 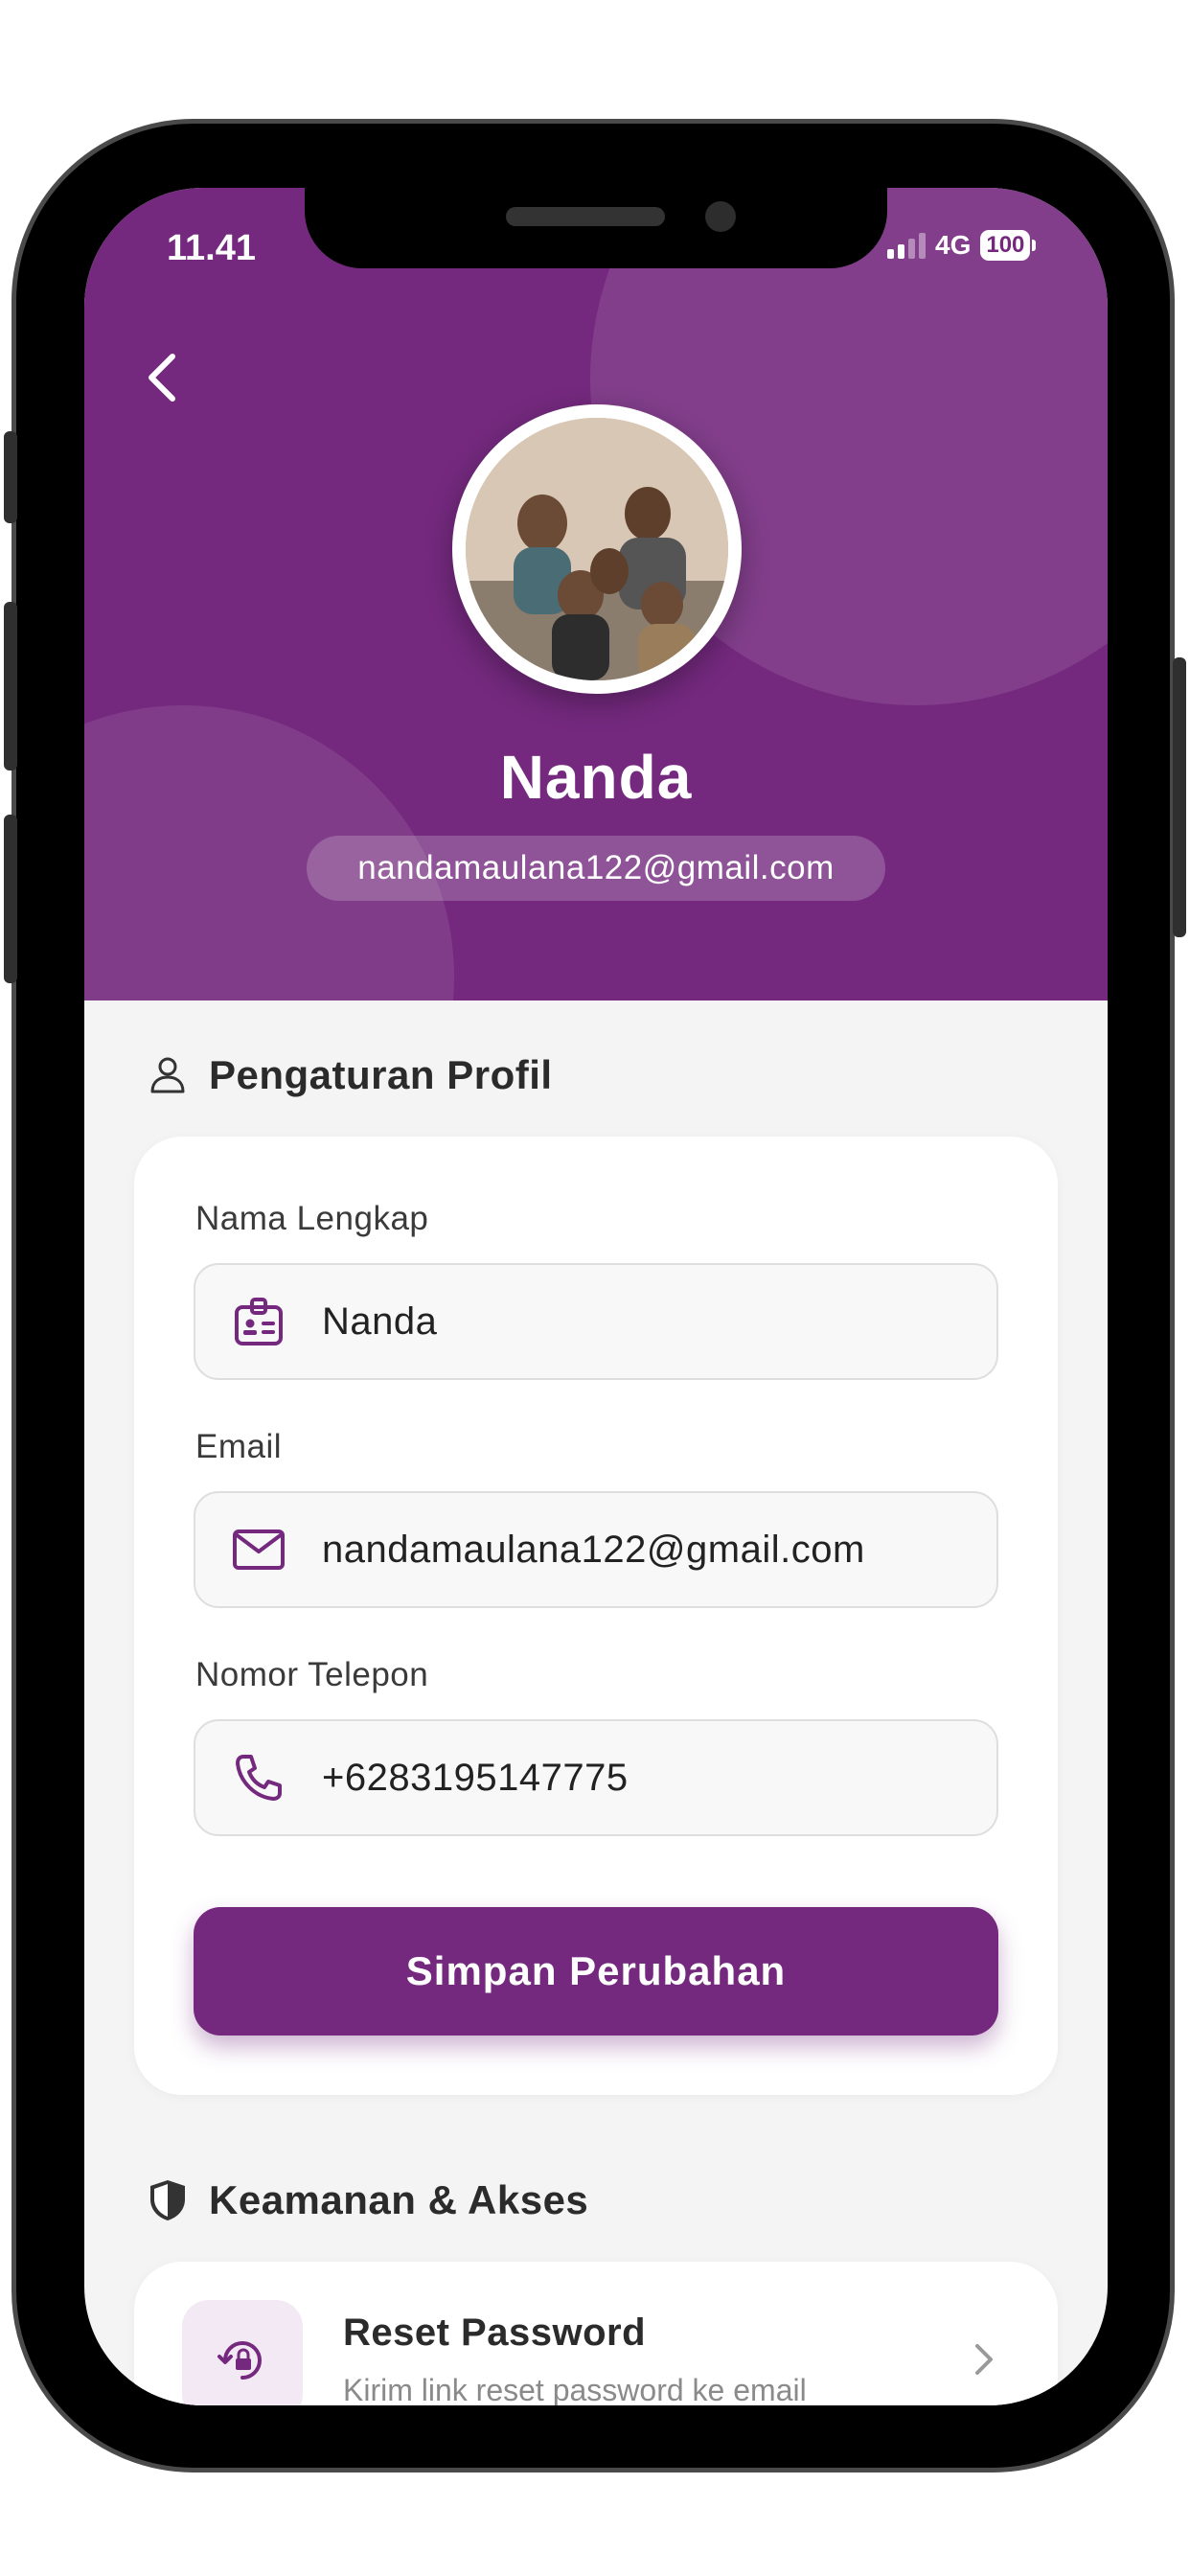 I want to click on network-type: 4G, so click(x=953, y=245).